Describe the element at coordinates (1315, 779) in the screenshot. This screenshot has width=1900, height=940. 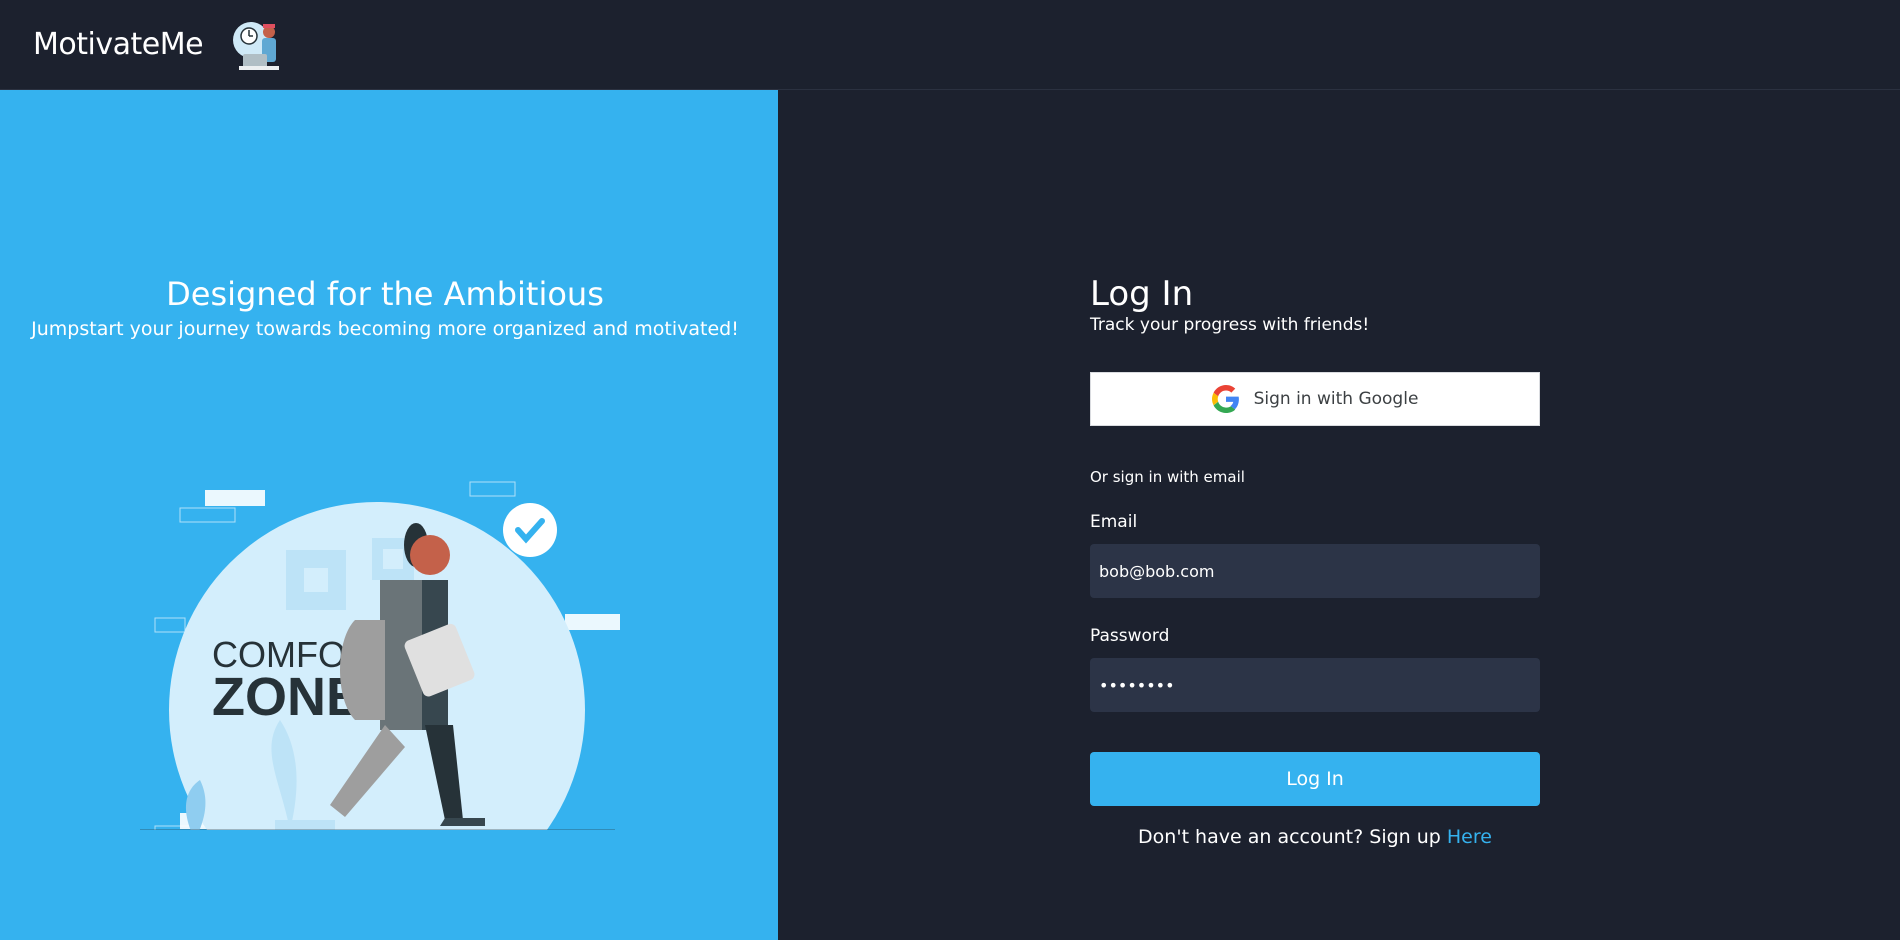
I see `login-button: Log In` at that location.